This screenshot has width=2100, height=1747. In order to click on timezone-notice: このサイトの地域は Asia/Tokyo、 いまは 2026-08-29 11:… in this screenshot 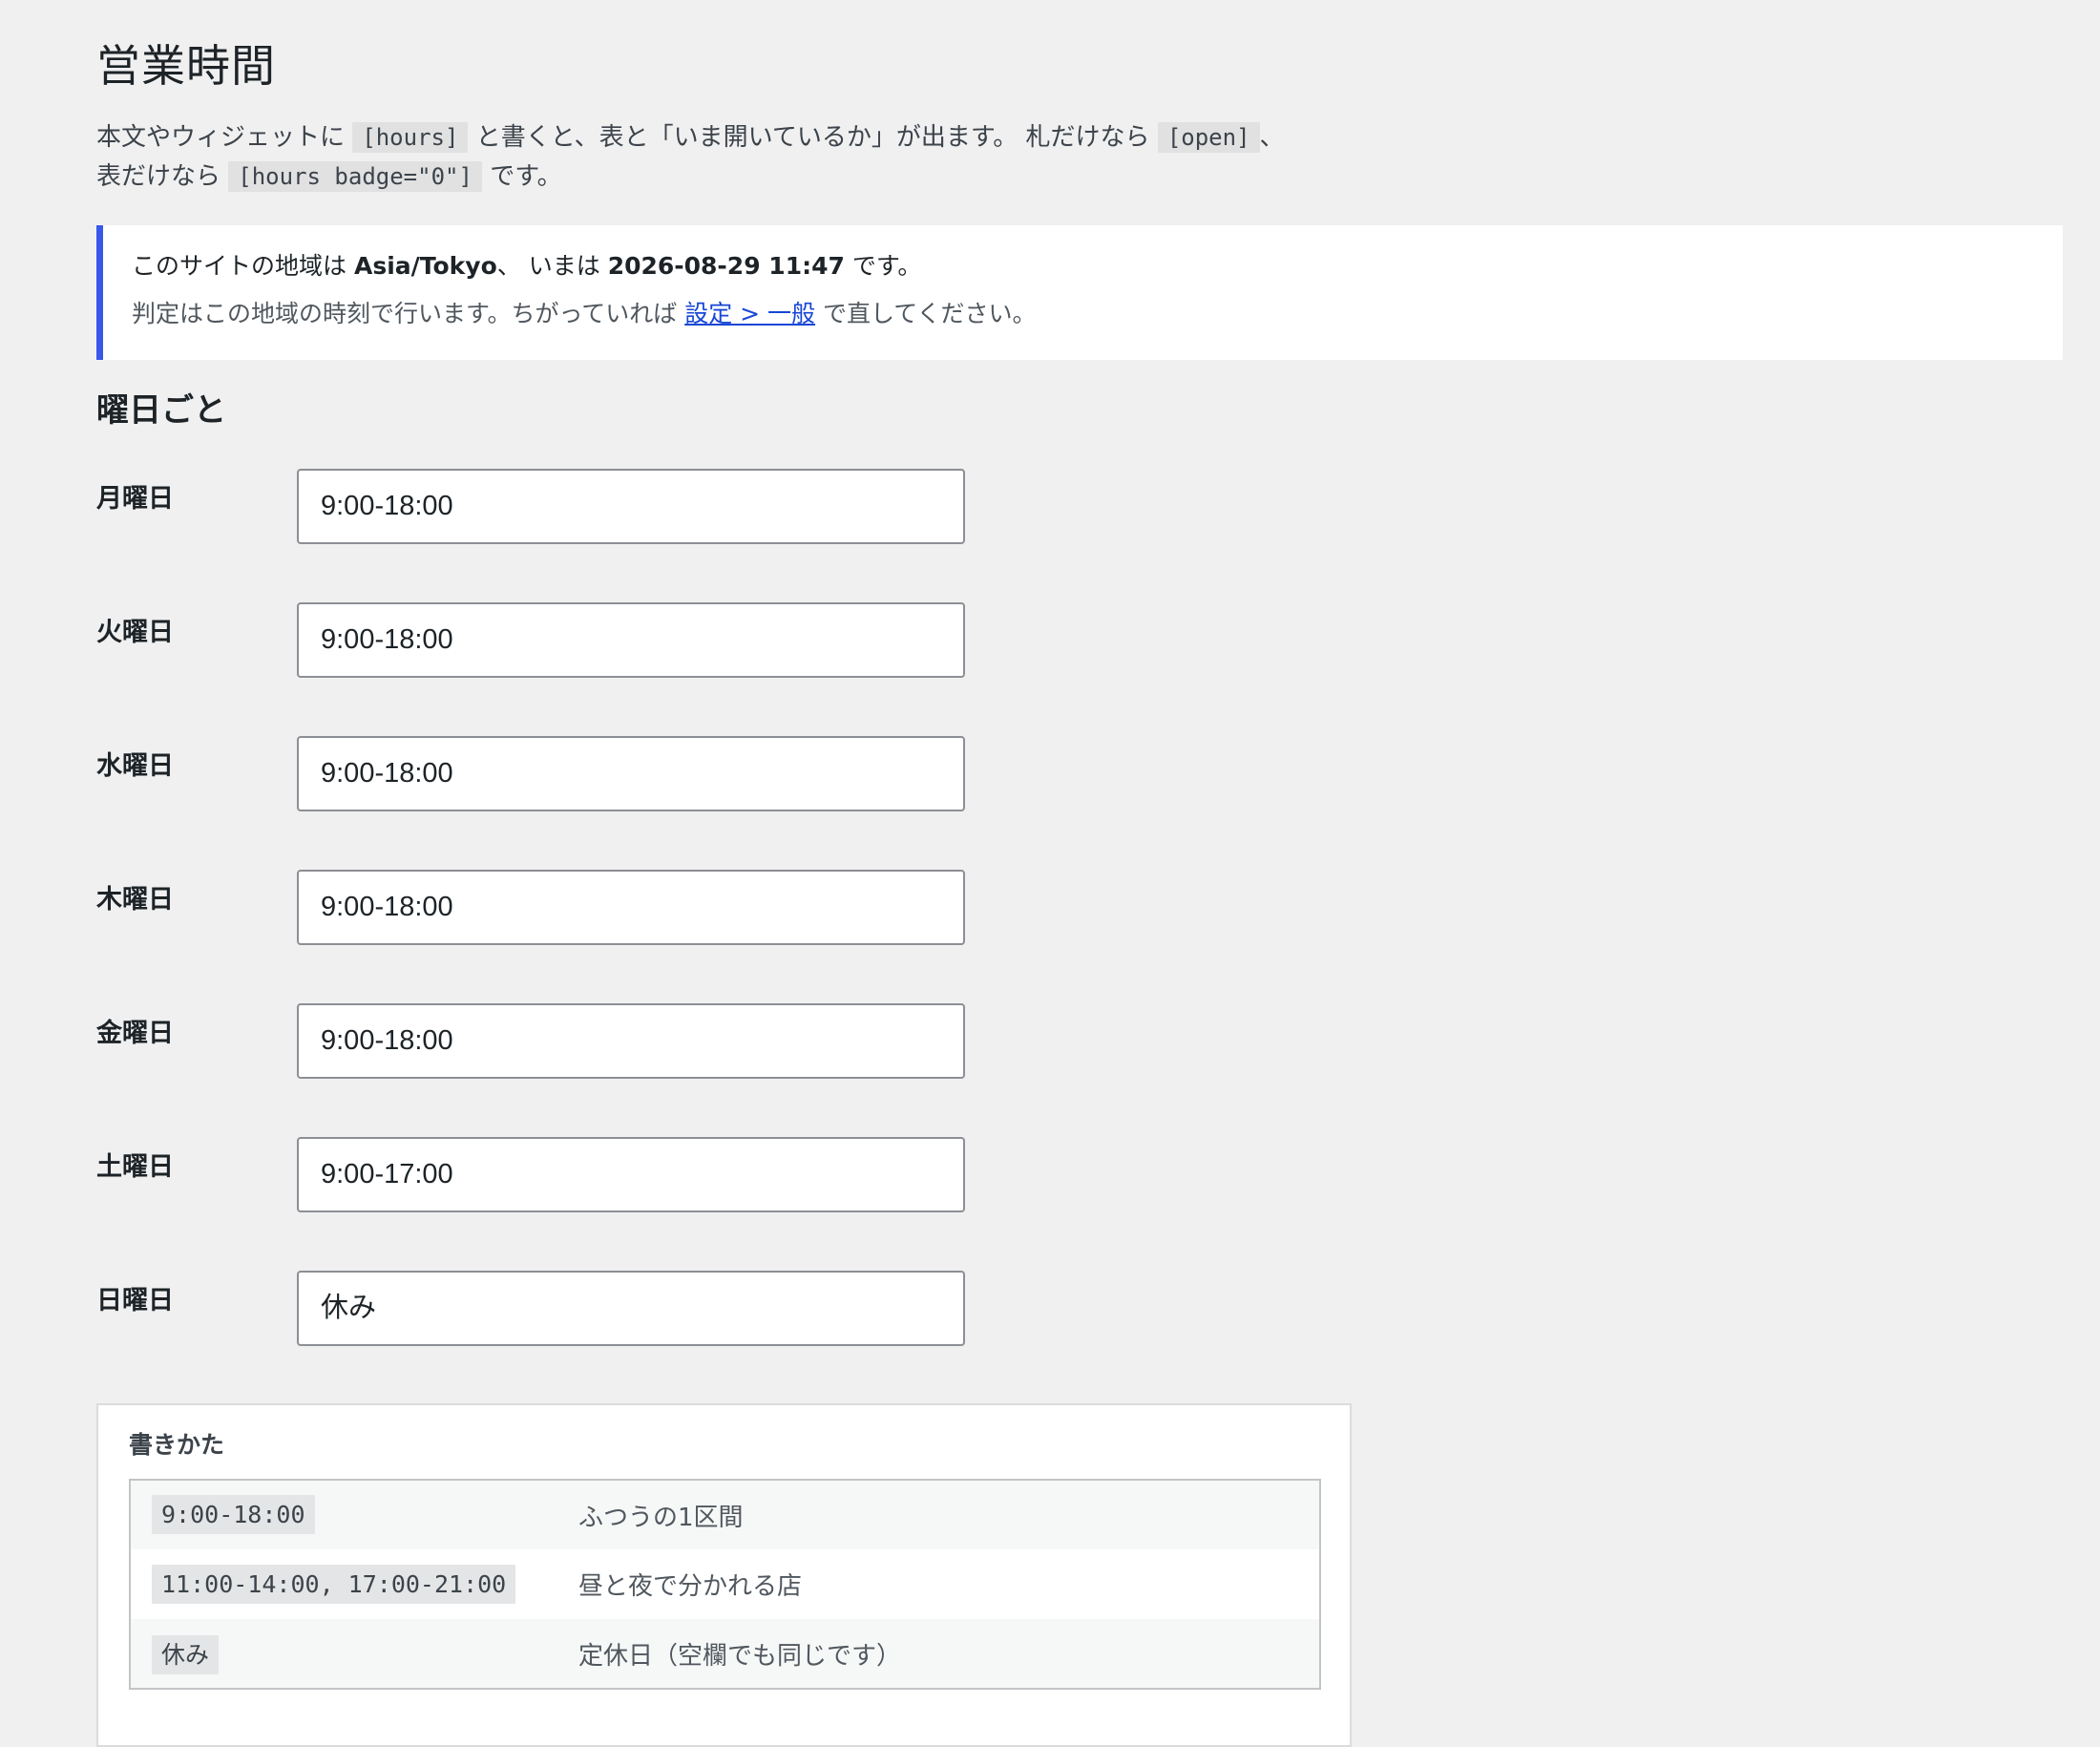, I will do `click(1079, 292)`.